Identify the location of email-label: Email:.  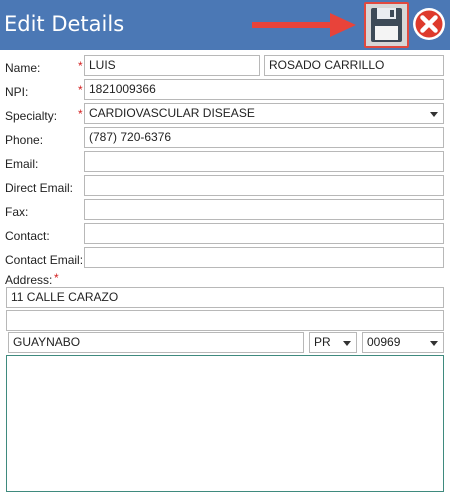
(22, 164).